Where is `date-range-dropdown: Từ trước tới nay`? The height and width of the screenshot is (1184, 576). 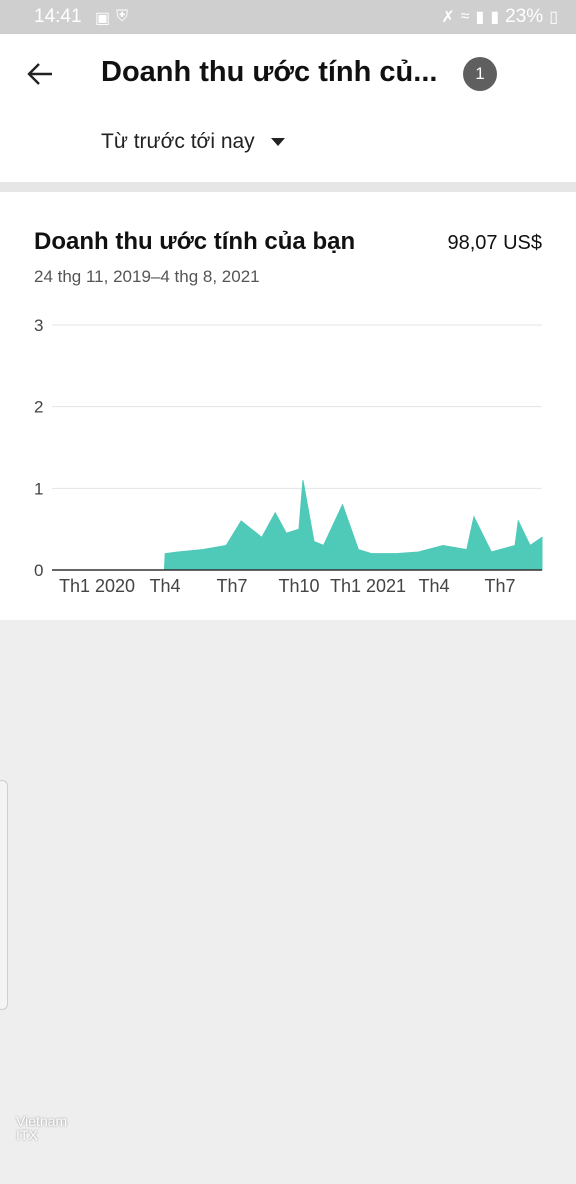
date-range-dropdown: Từ trước tới nay is located at coordinates (193, 142).